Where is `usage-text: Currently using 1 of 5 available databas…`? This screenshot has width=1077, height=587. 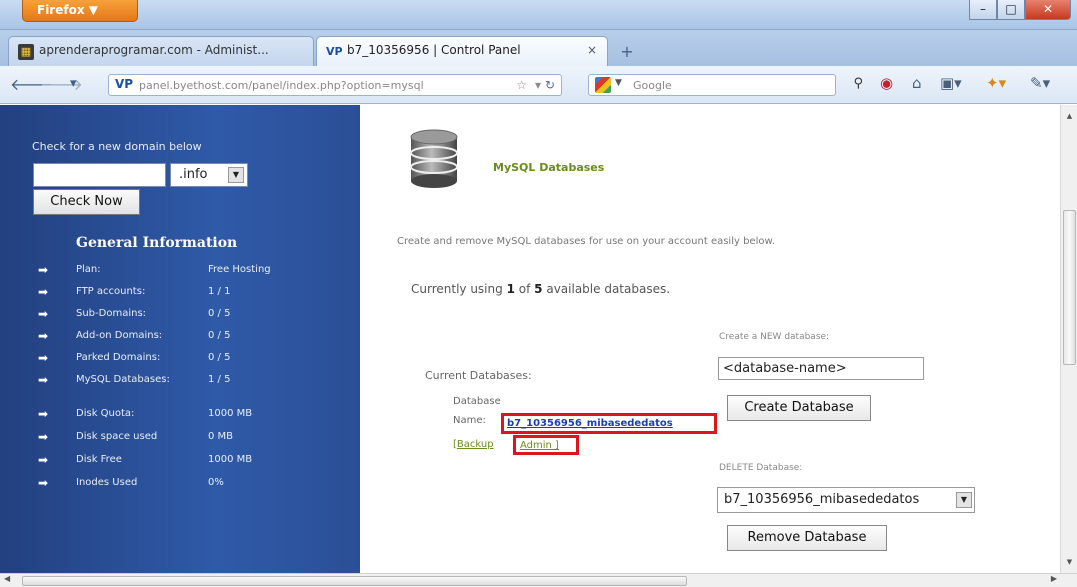
usage-text: Currently using 1 of 5 available databas… is located at coordinates (540, 289).